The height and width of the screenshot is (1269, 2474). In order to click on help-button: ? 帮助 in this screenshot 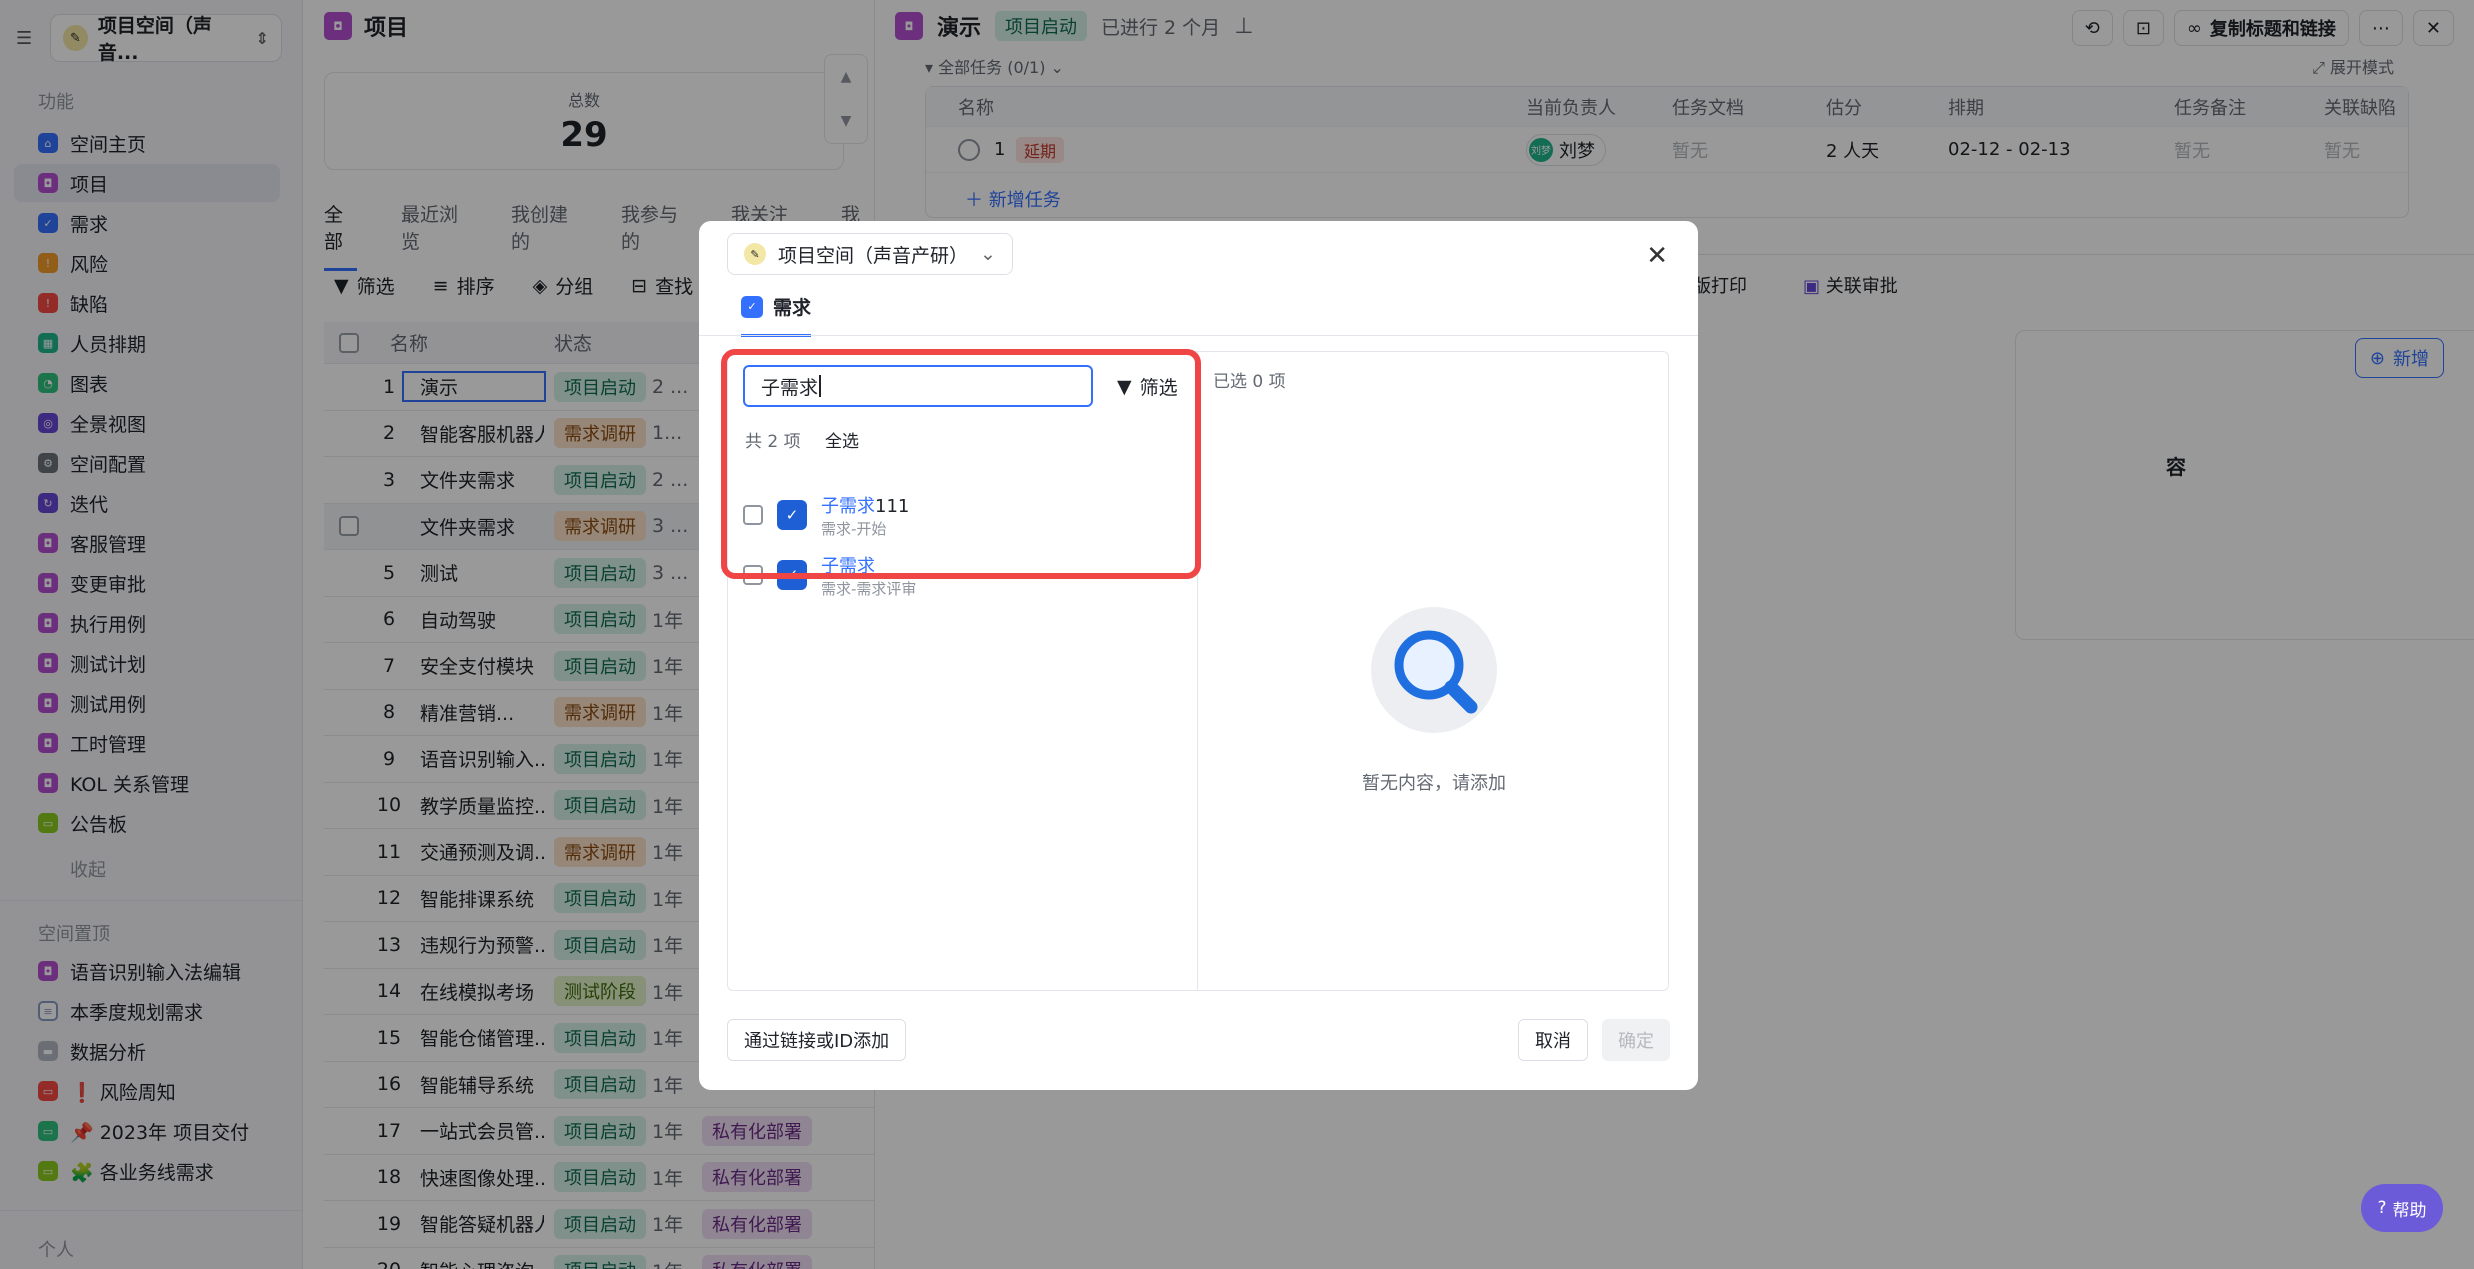, I will do `click(2402, 1208)`.